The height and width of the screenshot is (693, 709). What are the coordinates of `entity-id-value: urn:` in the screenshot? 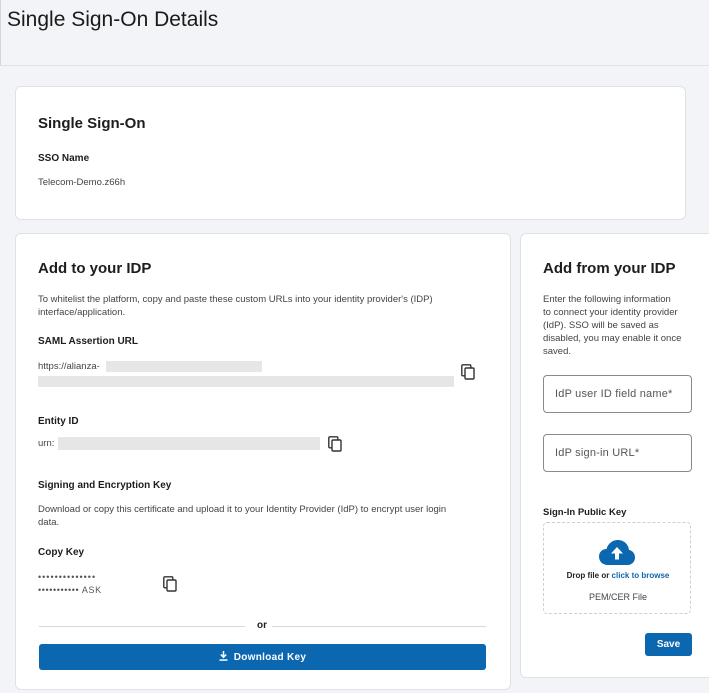 It's located at (46, 443).